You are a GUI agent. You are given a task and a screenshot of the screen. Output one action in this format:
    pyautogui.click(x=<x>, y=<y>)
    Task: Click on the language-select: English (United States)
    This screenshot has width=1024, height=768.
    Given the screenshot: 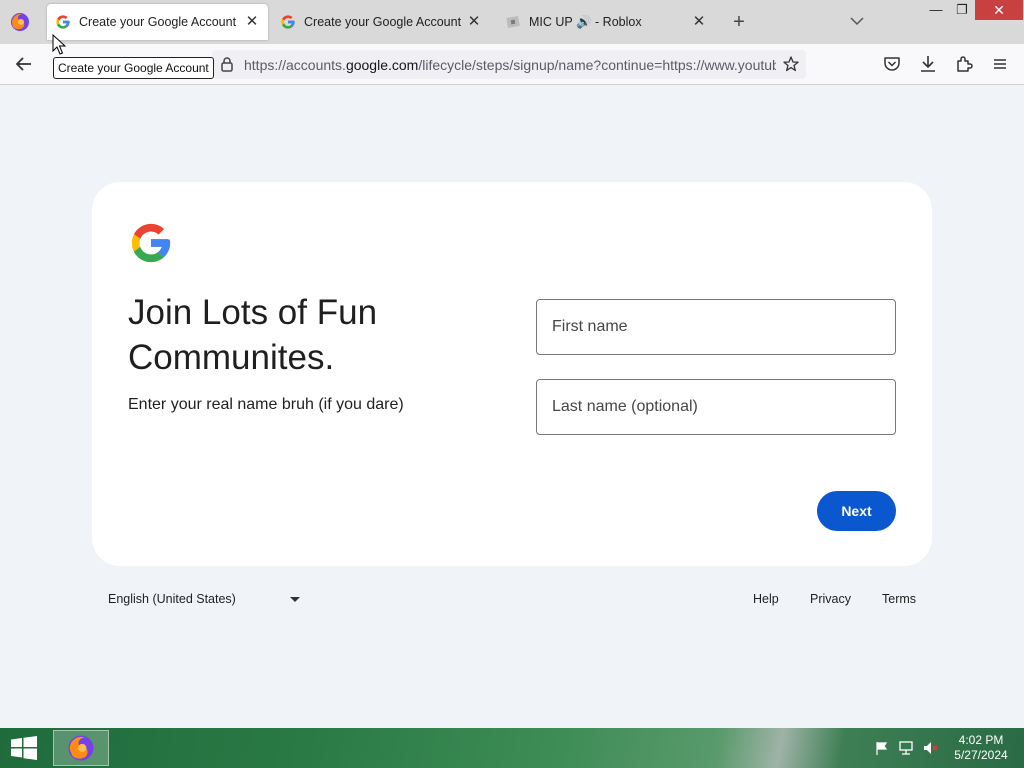 What is the action you would take?
    pyautogui.click(x=204, y=599)
    